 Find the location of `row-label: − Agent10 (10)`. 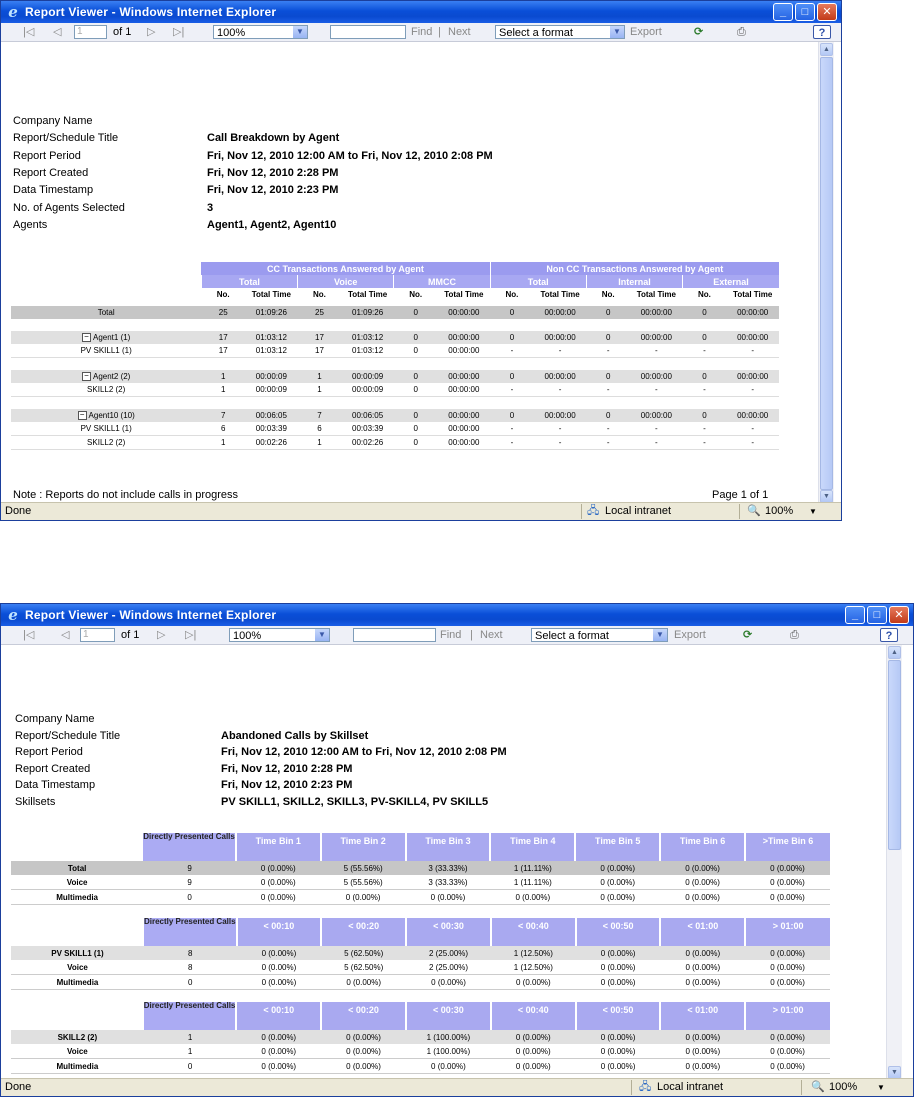

row-label: − Agent10 (10) is located at coordinates (106, 415).